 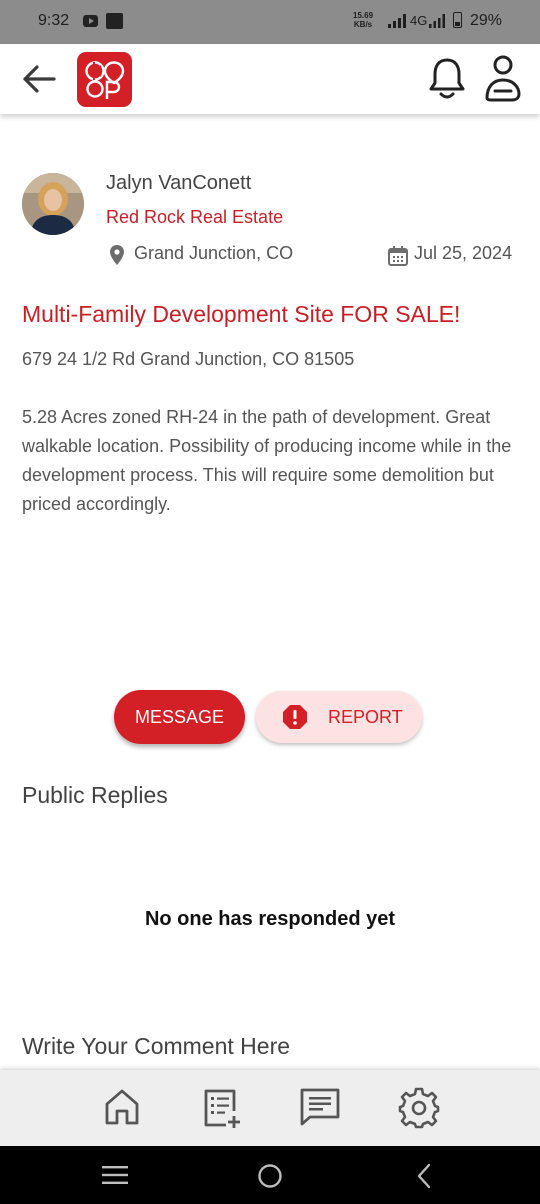 What do you see at coordinates (179, 717) in the screenshot?
I see `message-button: MESSAGE` at bounding box center [179, 717].